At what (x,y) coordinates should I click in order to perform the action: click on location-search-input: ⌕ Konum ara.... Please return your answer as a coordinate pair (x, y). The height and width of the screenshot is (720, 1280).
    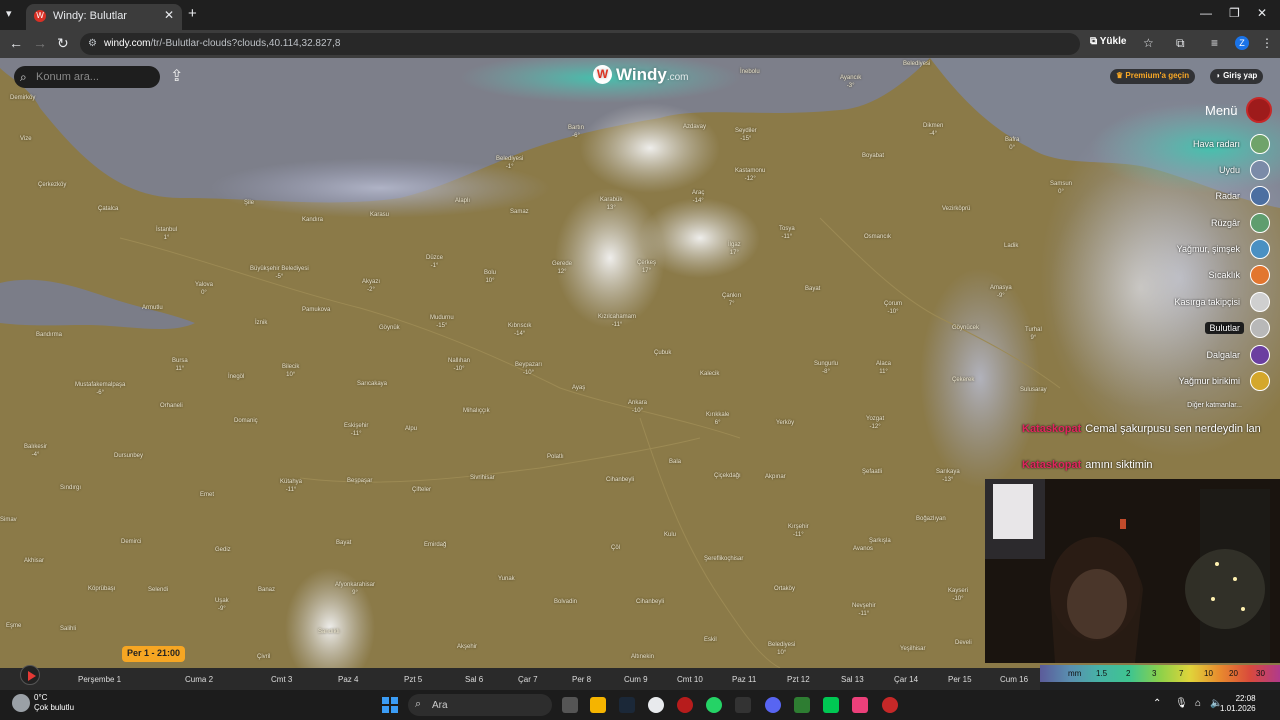
    Looking at the image, I should click on (87, 77).